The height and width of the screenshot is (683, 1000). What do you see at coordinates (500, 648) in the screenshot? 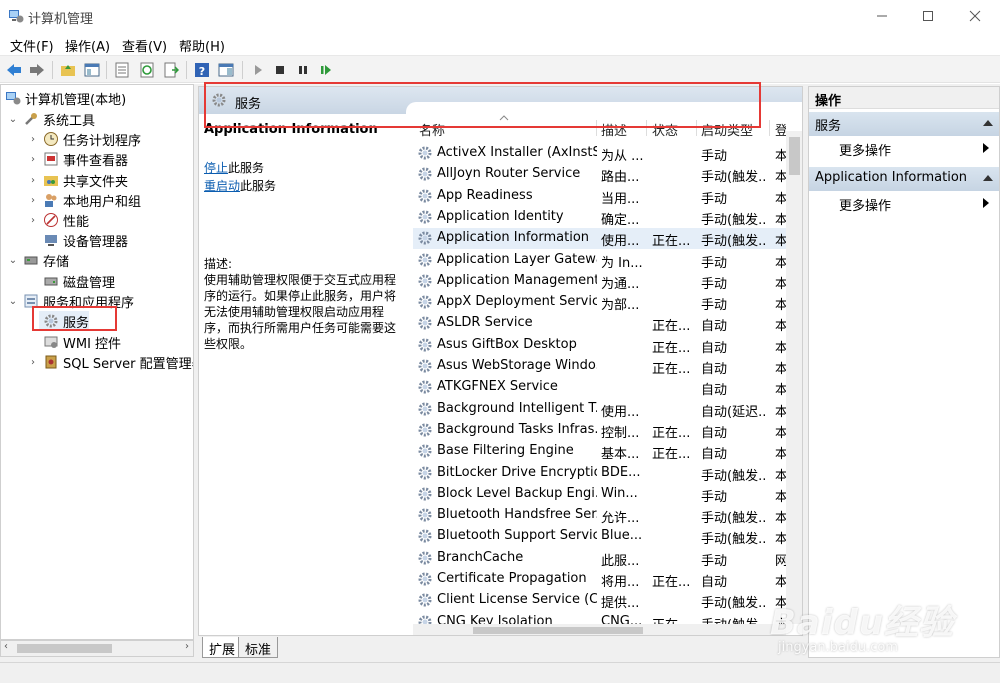
I see `view-tabs: 扩展 标准` at bounding box center [500, 648].